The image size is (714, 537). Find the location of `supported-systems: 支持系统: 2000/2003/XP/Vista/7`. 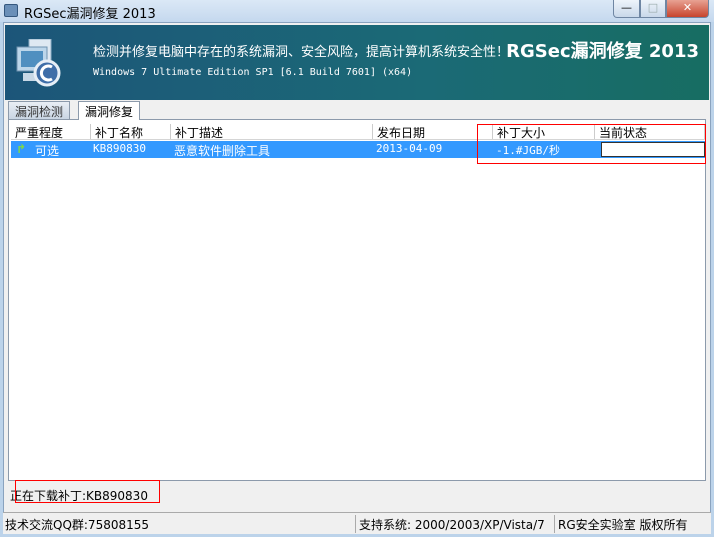

supported-systems: 支持系统: 2000/2003/XP/Vista/7 is located at coordinates (452, 525).